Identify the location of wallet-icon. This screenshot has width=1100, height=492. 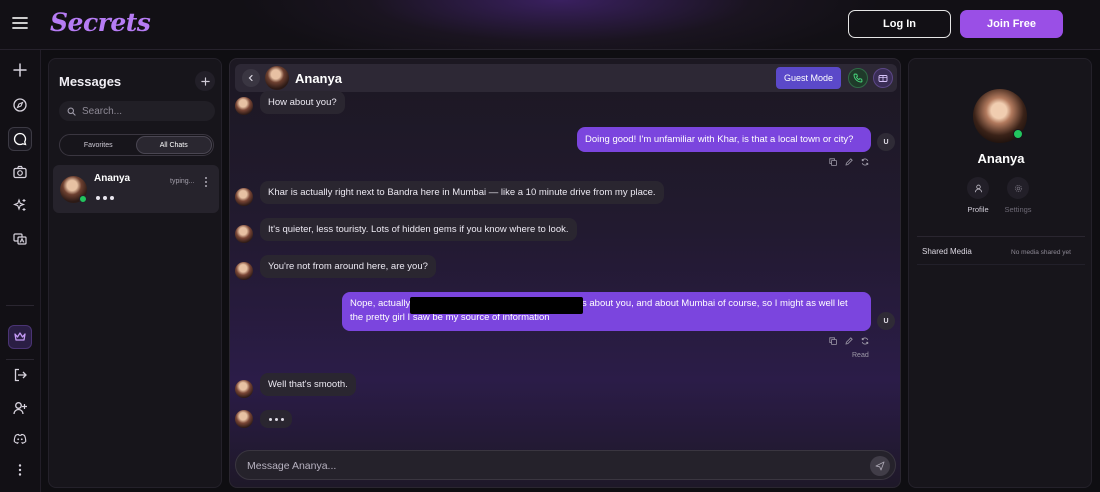
(883, 78).